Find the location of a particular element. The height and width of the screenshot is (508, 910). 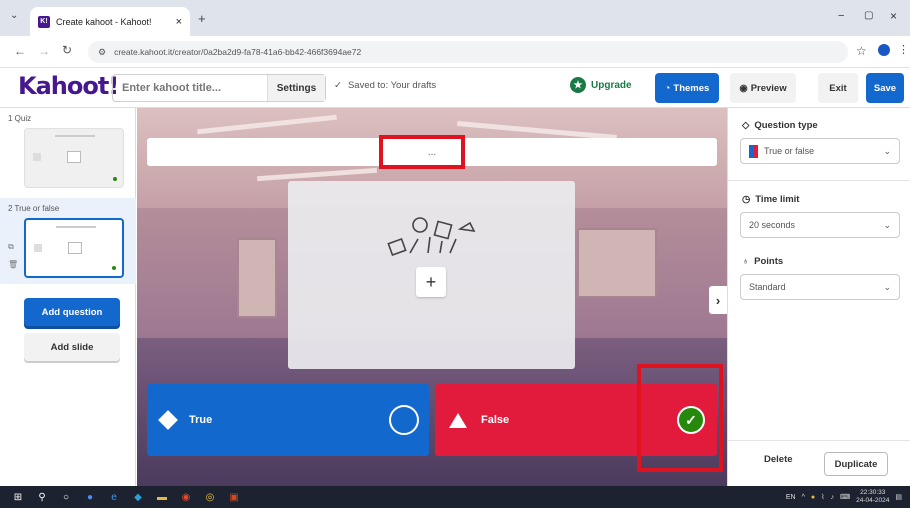

question-type-value: True or false is located at coordinates (789, 150).